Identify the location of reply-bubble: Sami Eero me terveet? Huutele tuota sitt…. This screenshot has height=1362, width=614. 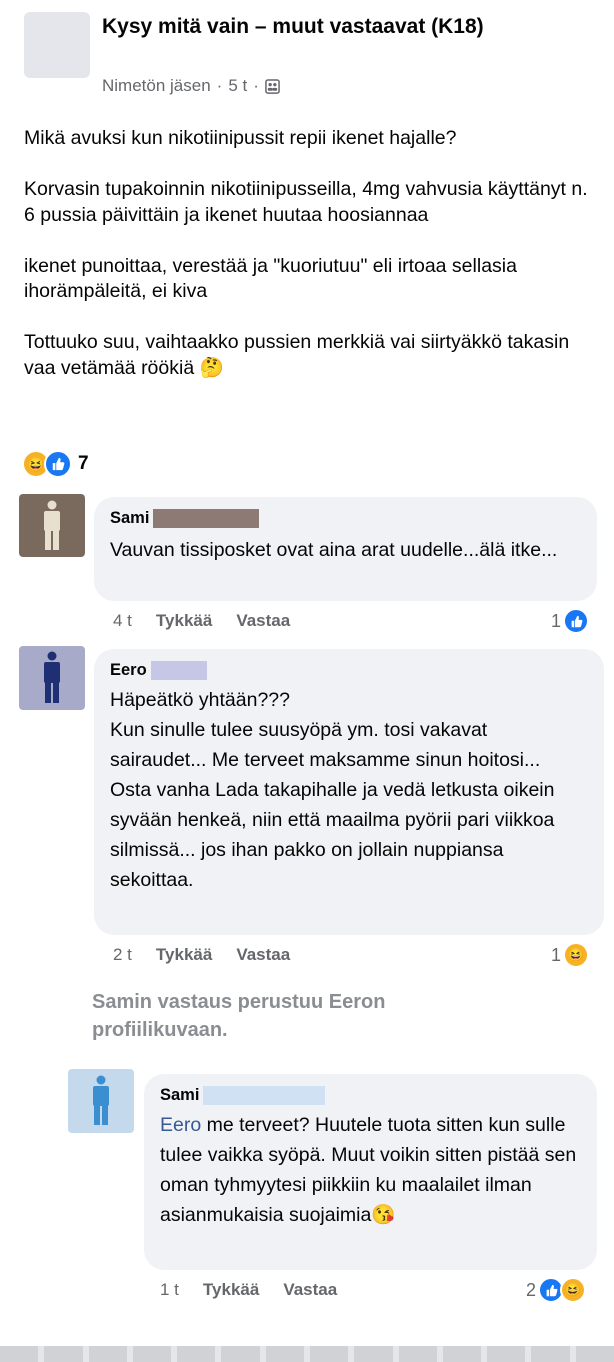
(370, 1172).